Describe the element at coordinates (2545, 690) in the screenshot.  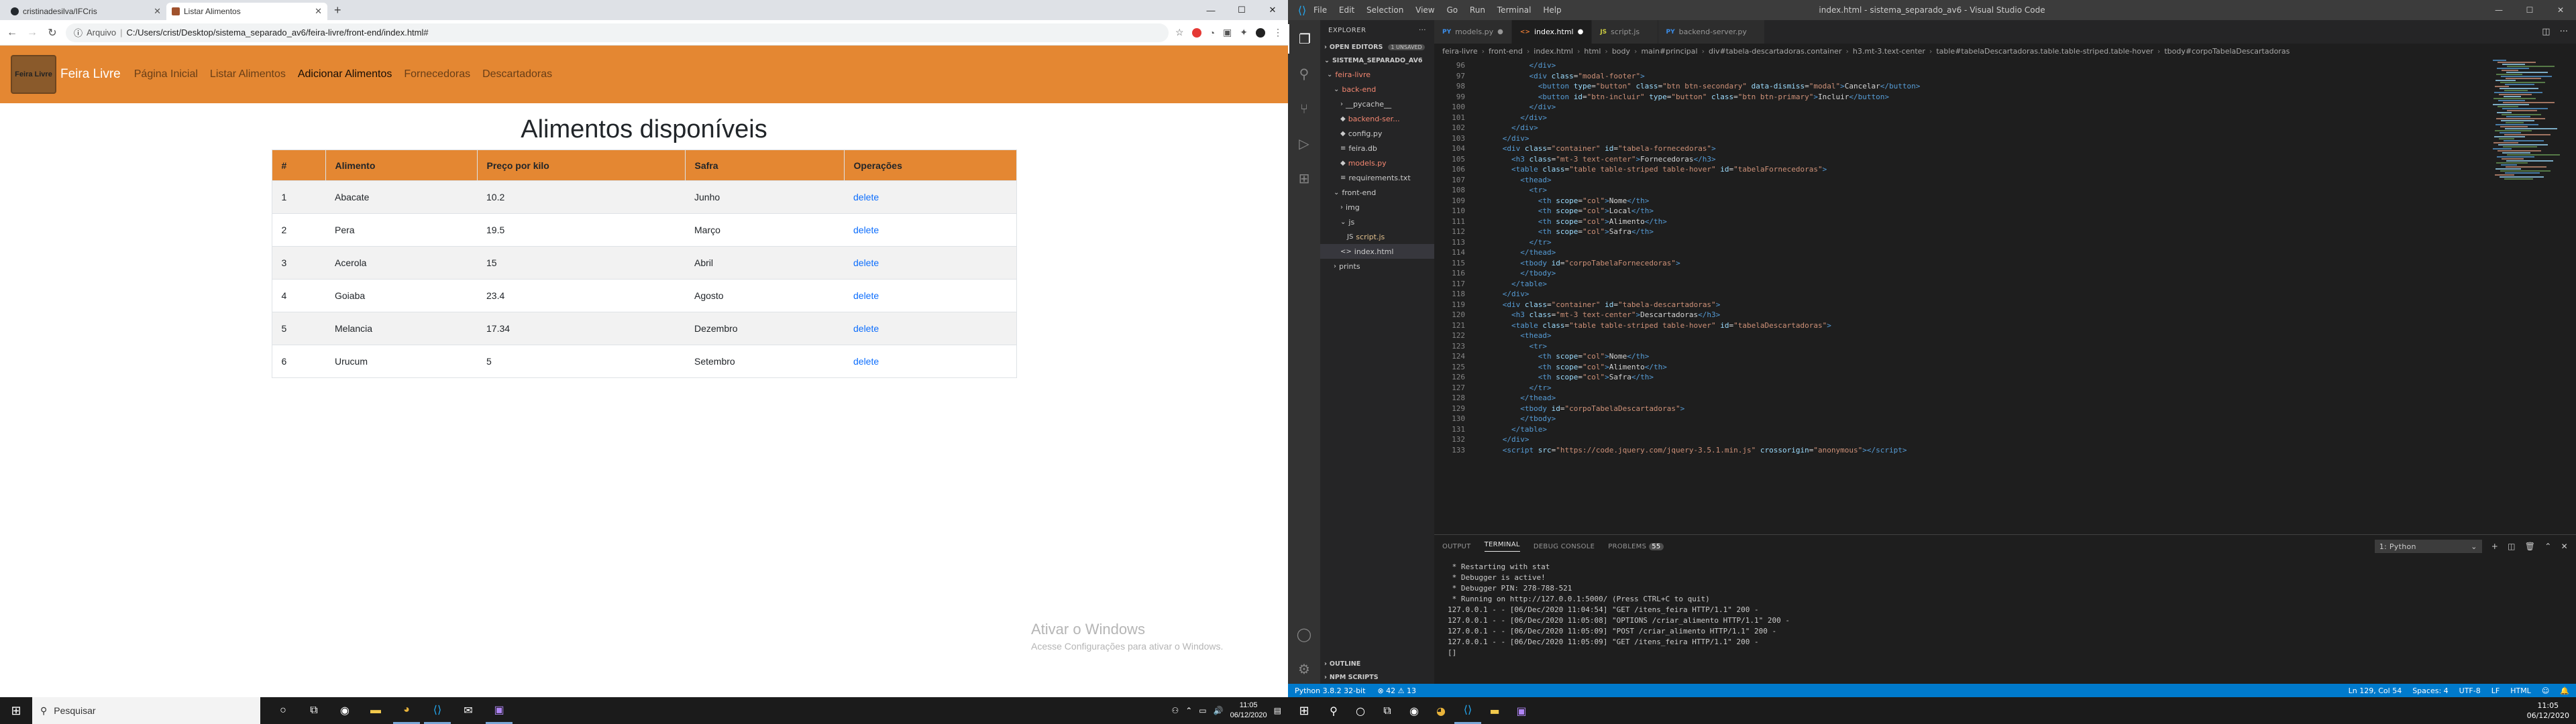
I see `feedback-icon: ☺` at that location.